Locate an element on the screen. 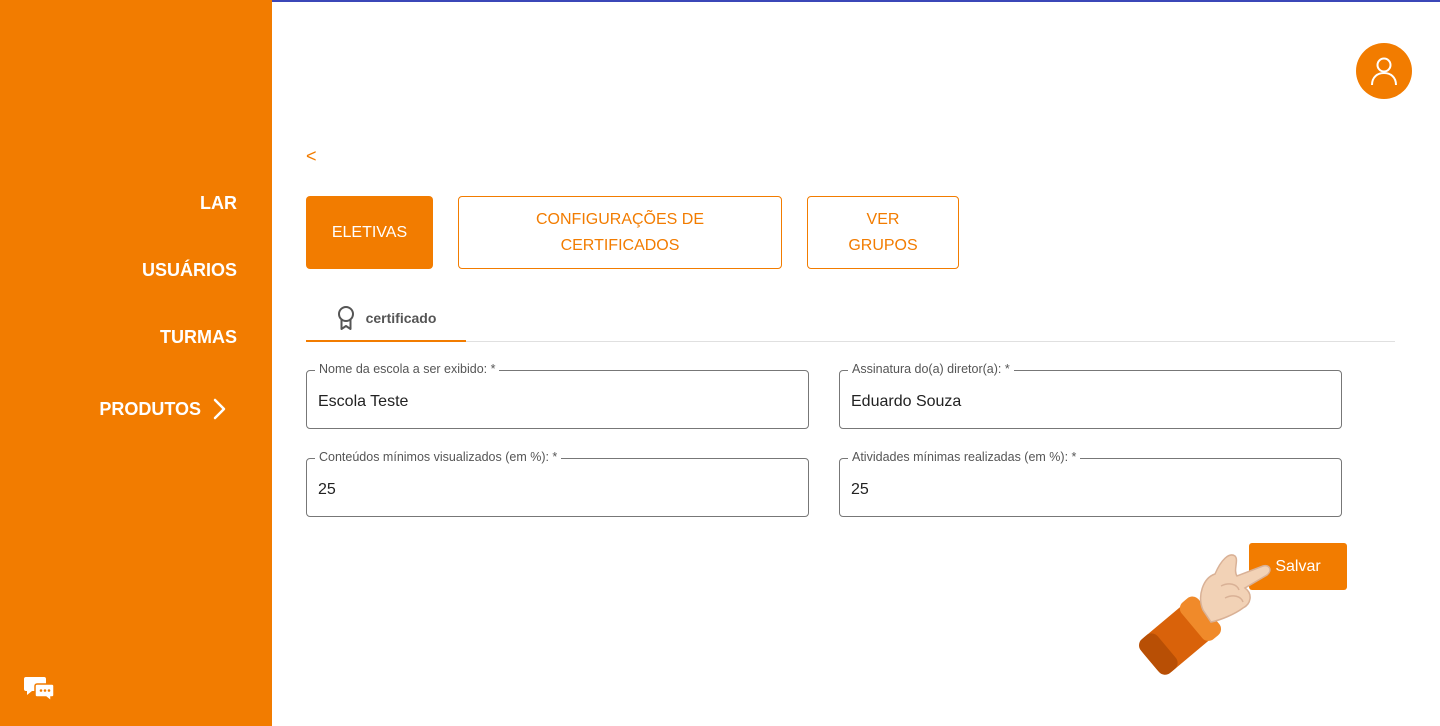 This screenshot has height=726, width=1440. director-signature-field: Assinatura do(a) diretor(a): * is located at coordinates (1090, 395).